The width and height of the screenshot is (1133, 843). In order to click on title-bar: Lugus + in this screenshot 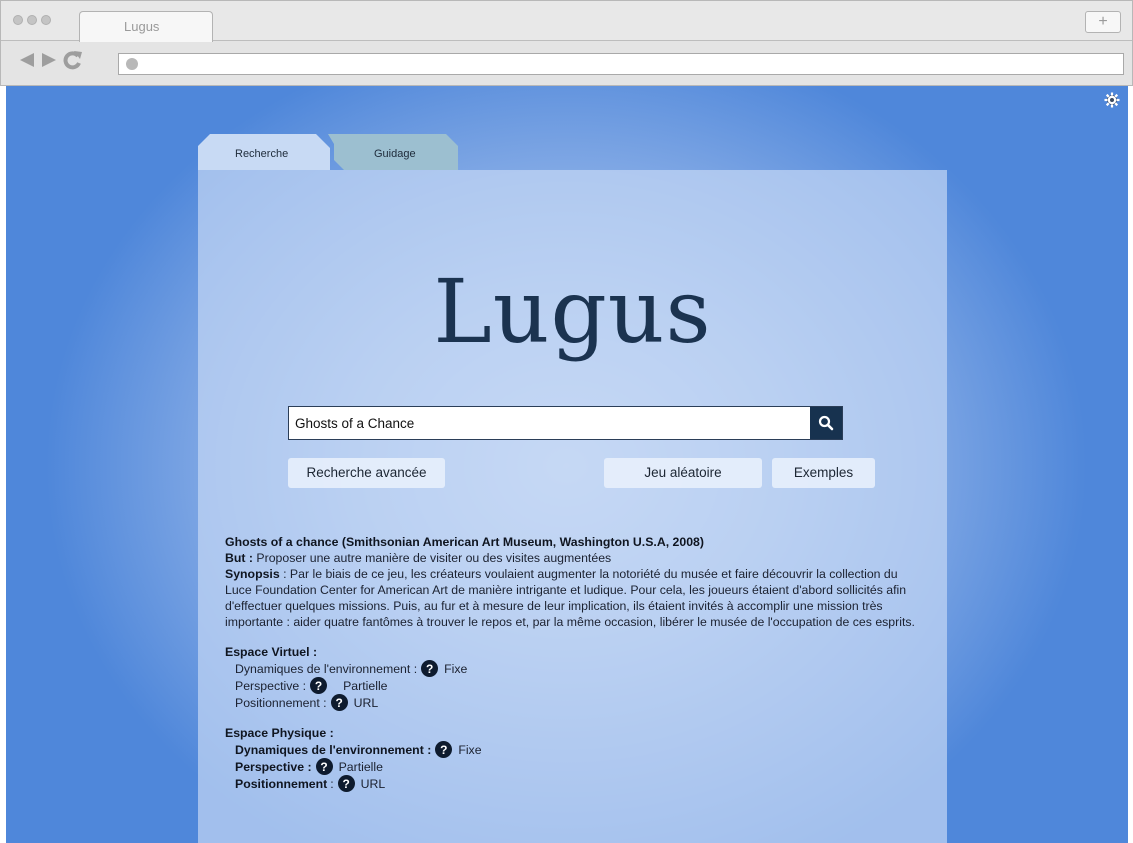, I will do `click(566, 21)`.